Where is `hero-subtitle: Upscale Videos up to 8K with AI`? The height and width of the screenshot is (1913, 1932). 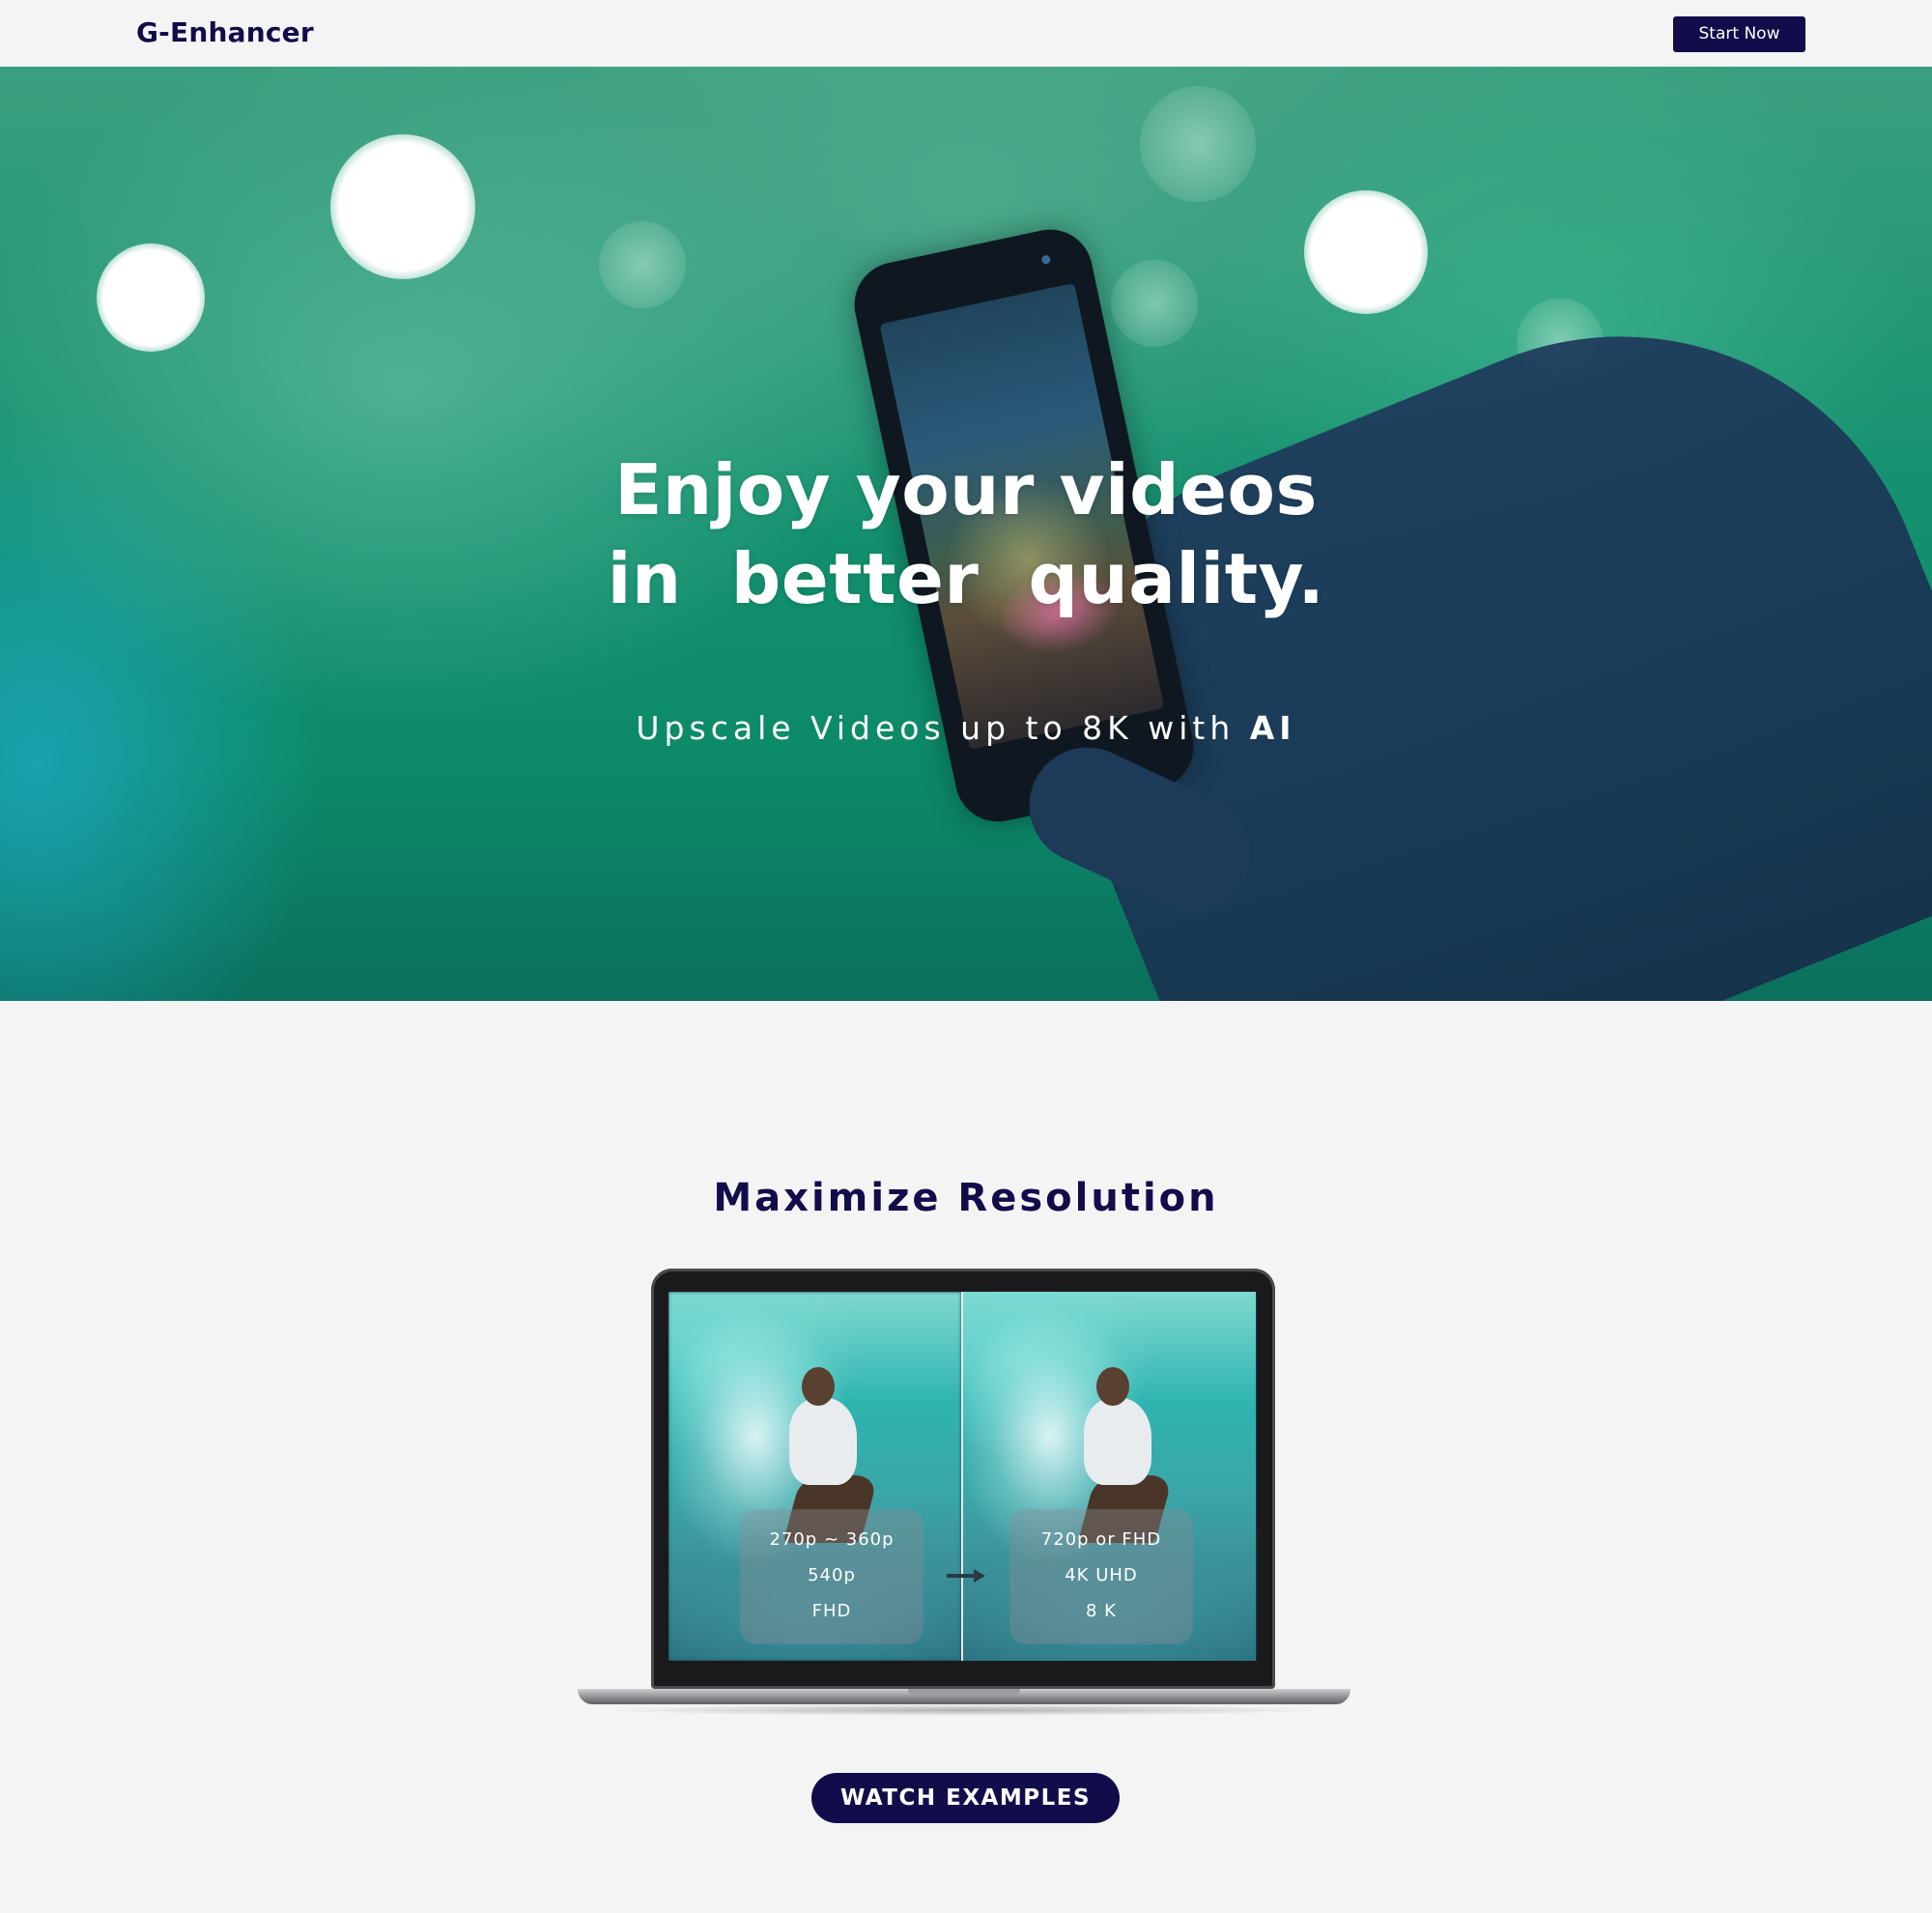 hero-subtitle: Upscale Videos up to 8K with AI is located at coordinates (966, 728).